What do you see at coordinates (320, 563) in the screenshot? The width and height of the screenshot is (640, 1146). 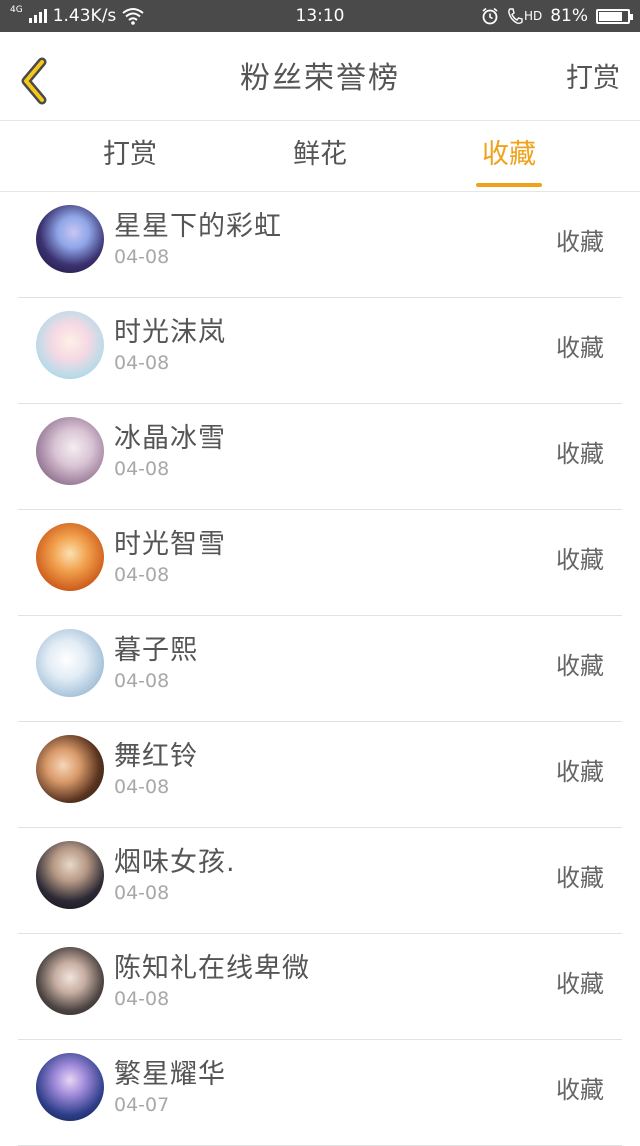 I see `list-item: 时光智雪 04-08 收藏` at bounding box center [320, 563].